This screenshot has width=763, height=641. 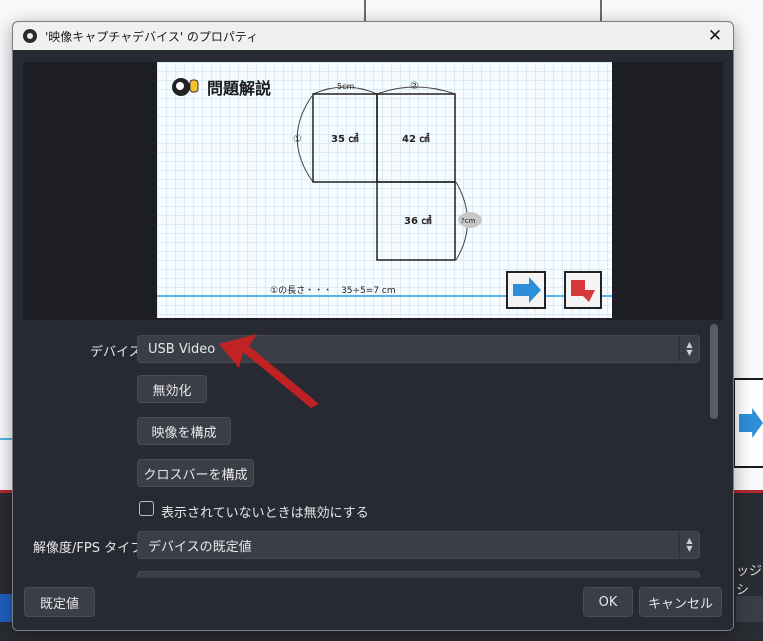 I want to click on deactivate-checkbox, so click(x=146, y=508).